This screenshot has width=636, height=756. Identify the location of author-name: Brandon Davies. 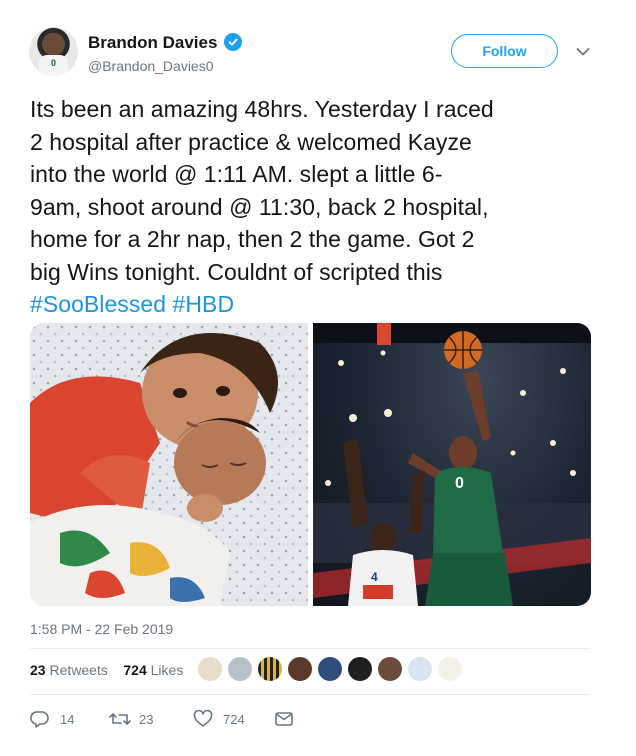
(152, 43).